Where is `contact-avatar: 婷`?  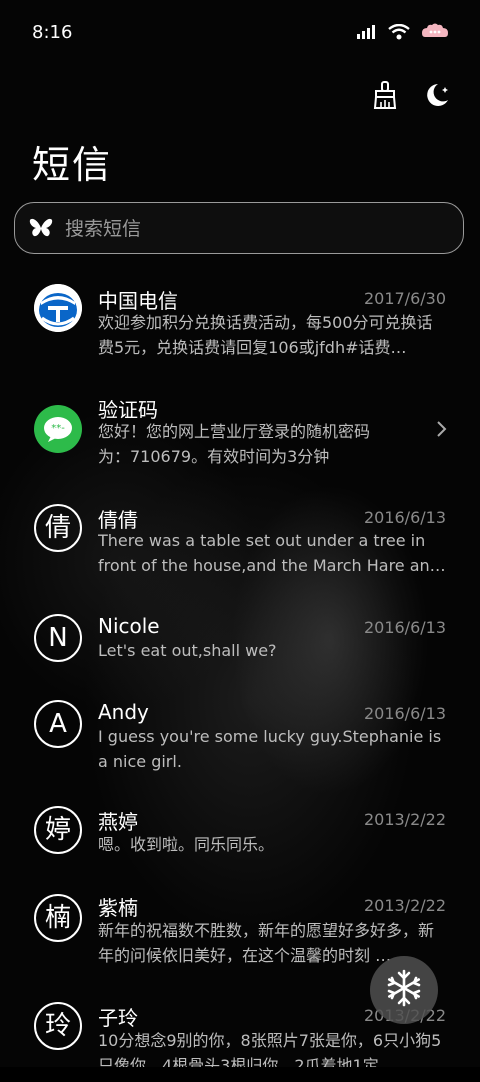
contact-avatar: 婷 is located at coordinates (58, 830).